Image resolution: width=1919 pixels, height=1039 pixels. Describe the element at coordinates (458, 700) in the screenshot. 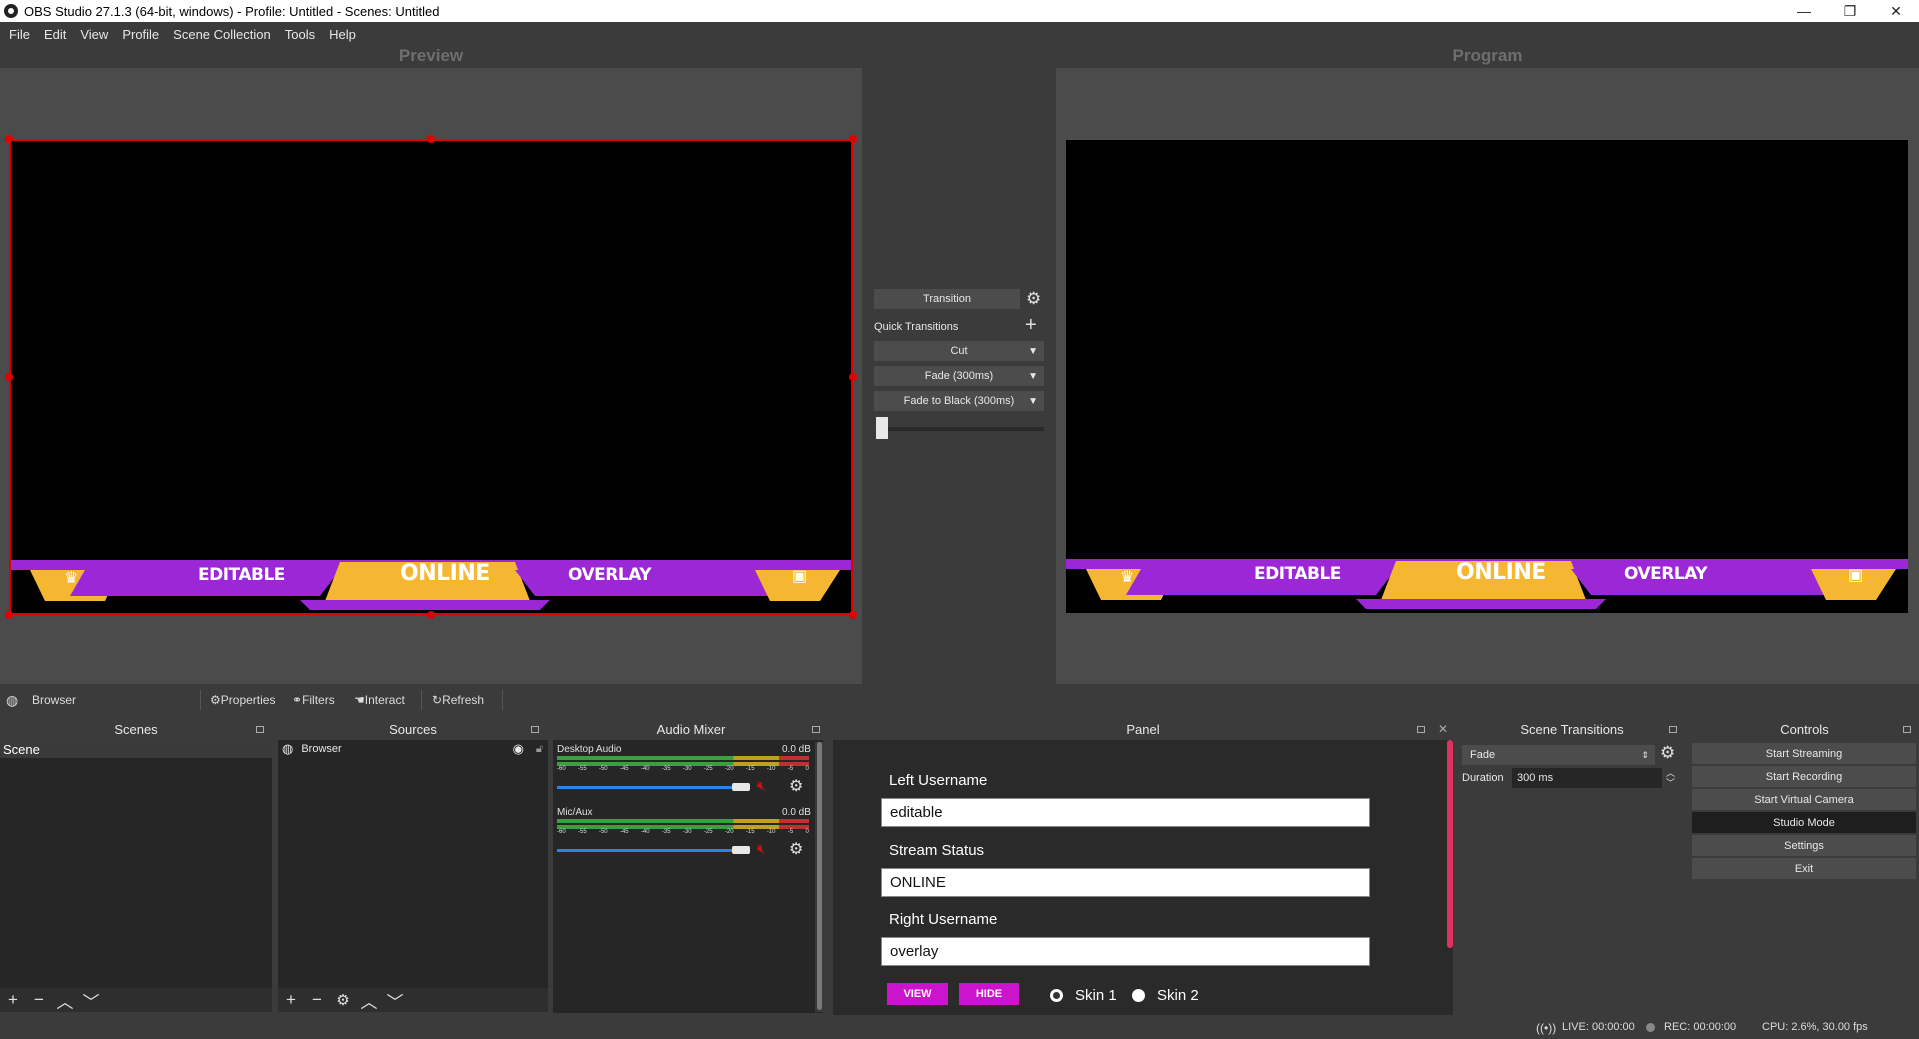

I see `refresh-button: ↻Refresh` at that location.